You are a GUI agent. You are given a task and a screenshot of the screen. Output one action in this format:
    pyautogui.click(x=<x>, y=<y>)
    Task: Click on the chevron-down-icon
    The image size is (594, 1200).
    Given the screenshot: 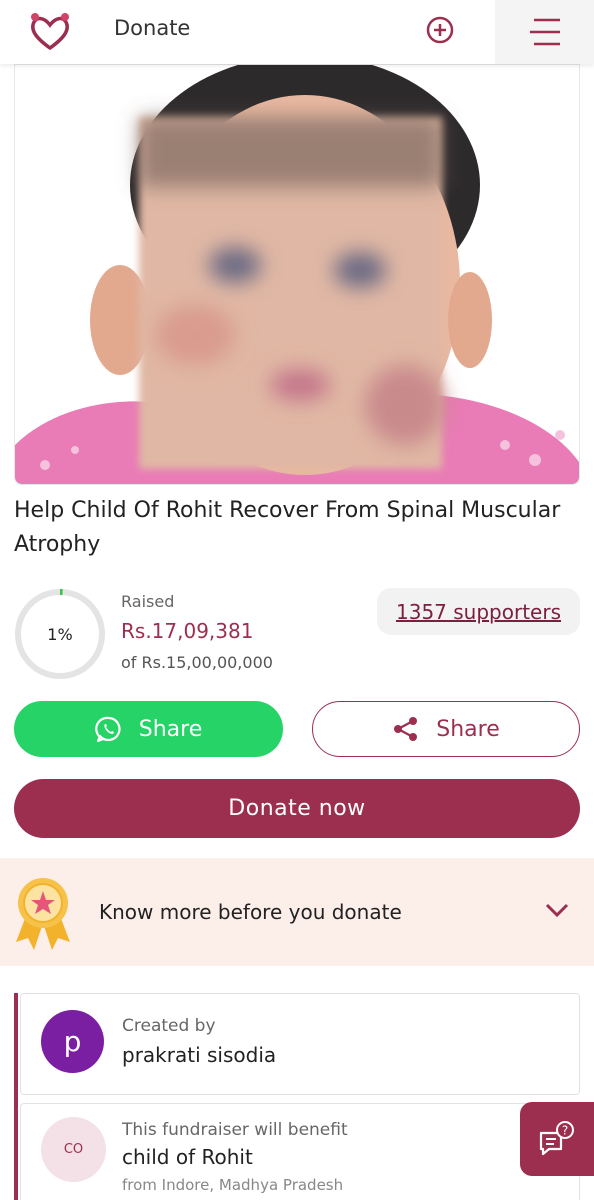 What is the action you would take?
    pyautogui.click(x=557, y=910)
    